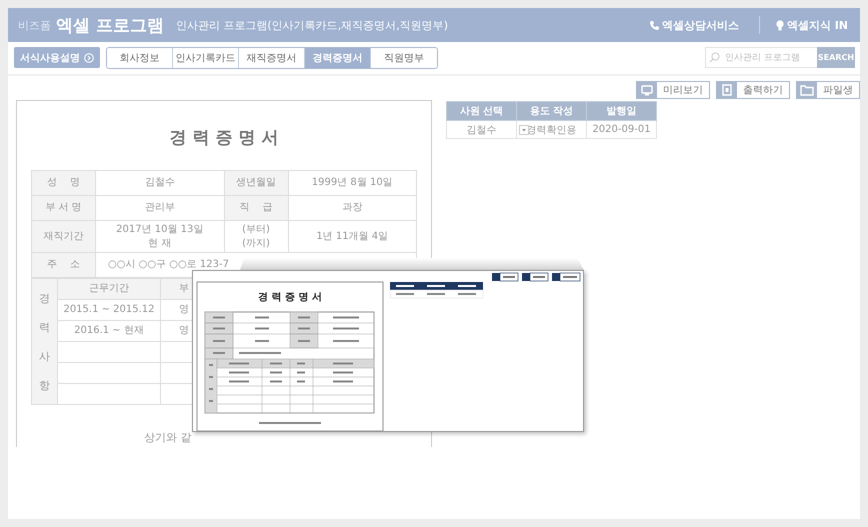 The width and height of the screenshot is (868, 527). I want to click on monitor-icon, so click(647, 90).